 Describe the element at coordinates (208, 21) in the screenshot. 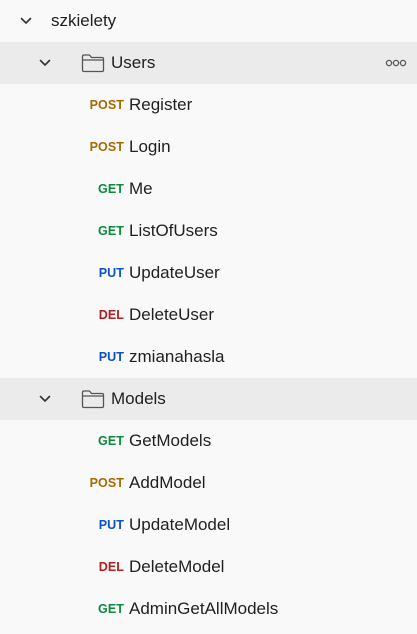

I see `collection-row: szkielety` at that location.